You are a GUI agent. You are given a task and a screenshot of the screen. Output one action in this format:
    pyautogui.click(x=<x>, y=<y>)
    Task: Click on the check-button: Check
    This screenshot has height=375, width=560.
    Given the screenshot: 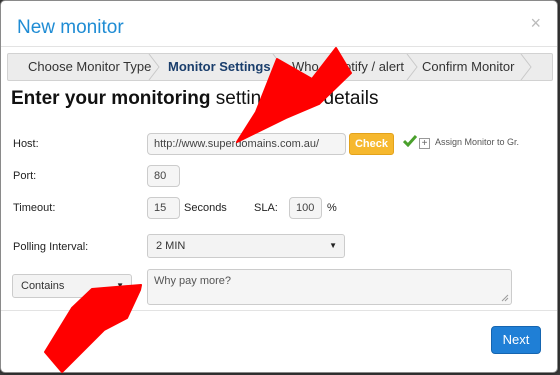 What is the action you would take?
    pyautogui.click(x=371, y=144)
    